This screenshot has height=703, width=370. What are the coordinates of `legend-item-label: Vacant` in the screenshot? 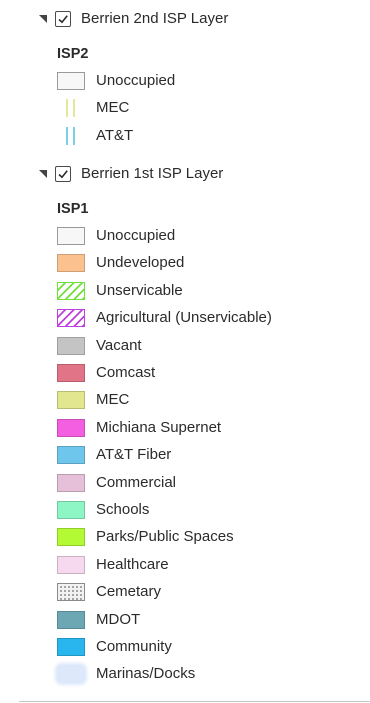 It's located at (119, 345).